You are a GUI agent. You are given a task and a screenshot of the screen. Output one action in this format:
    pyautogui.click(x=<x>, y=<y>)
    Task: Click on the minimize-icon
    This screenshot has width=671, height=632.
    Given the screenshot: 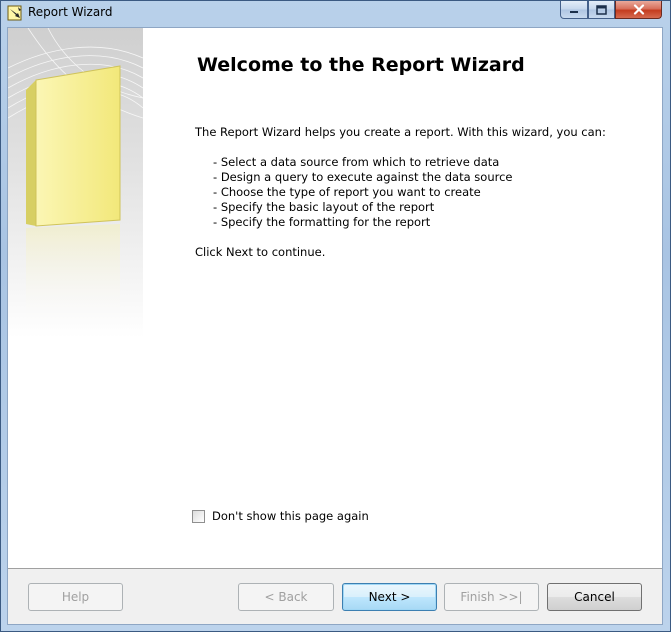 What is the action you would take?
    pyautogui.click(x=574, y=11)
    